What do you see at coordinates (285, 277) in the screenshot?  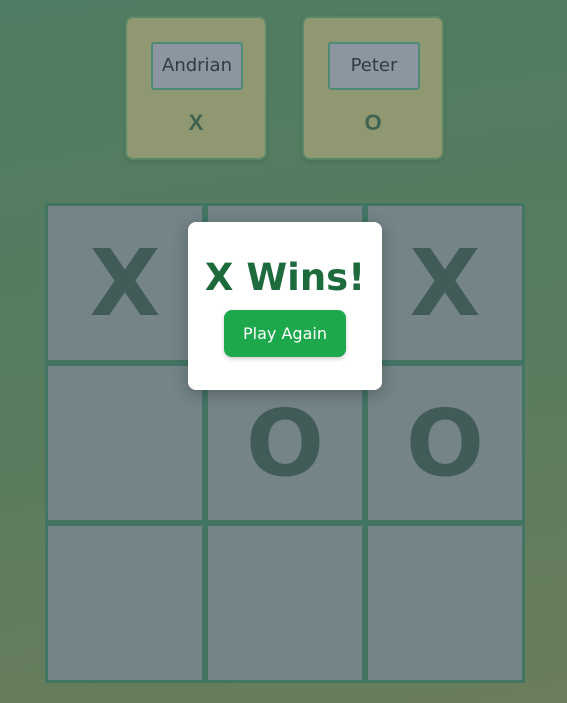 I see `winner-title: X Wins!` at bounding box center [285, 277].